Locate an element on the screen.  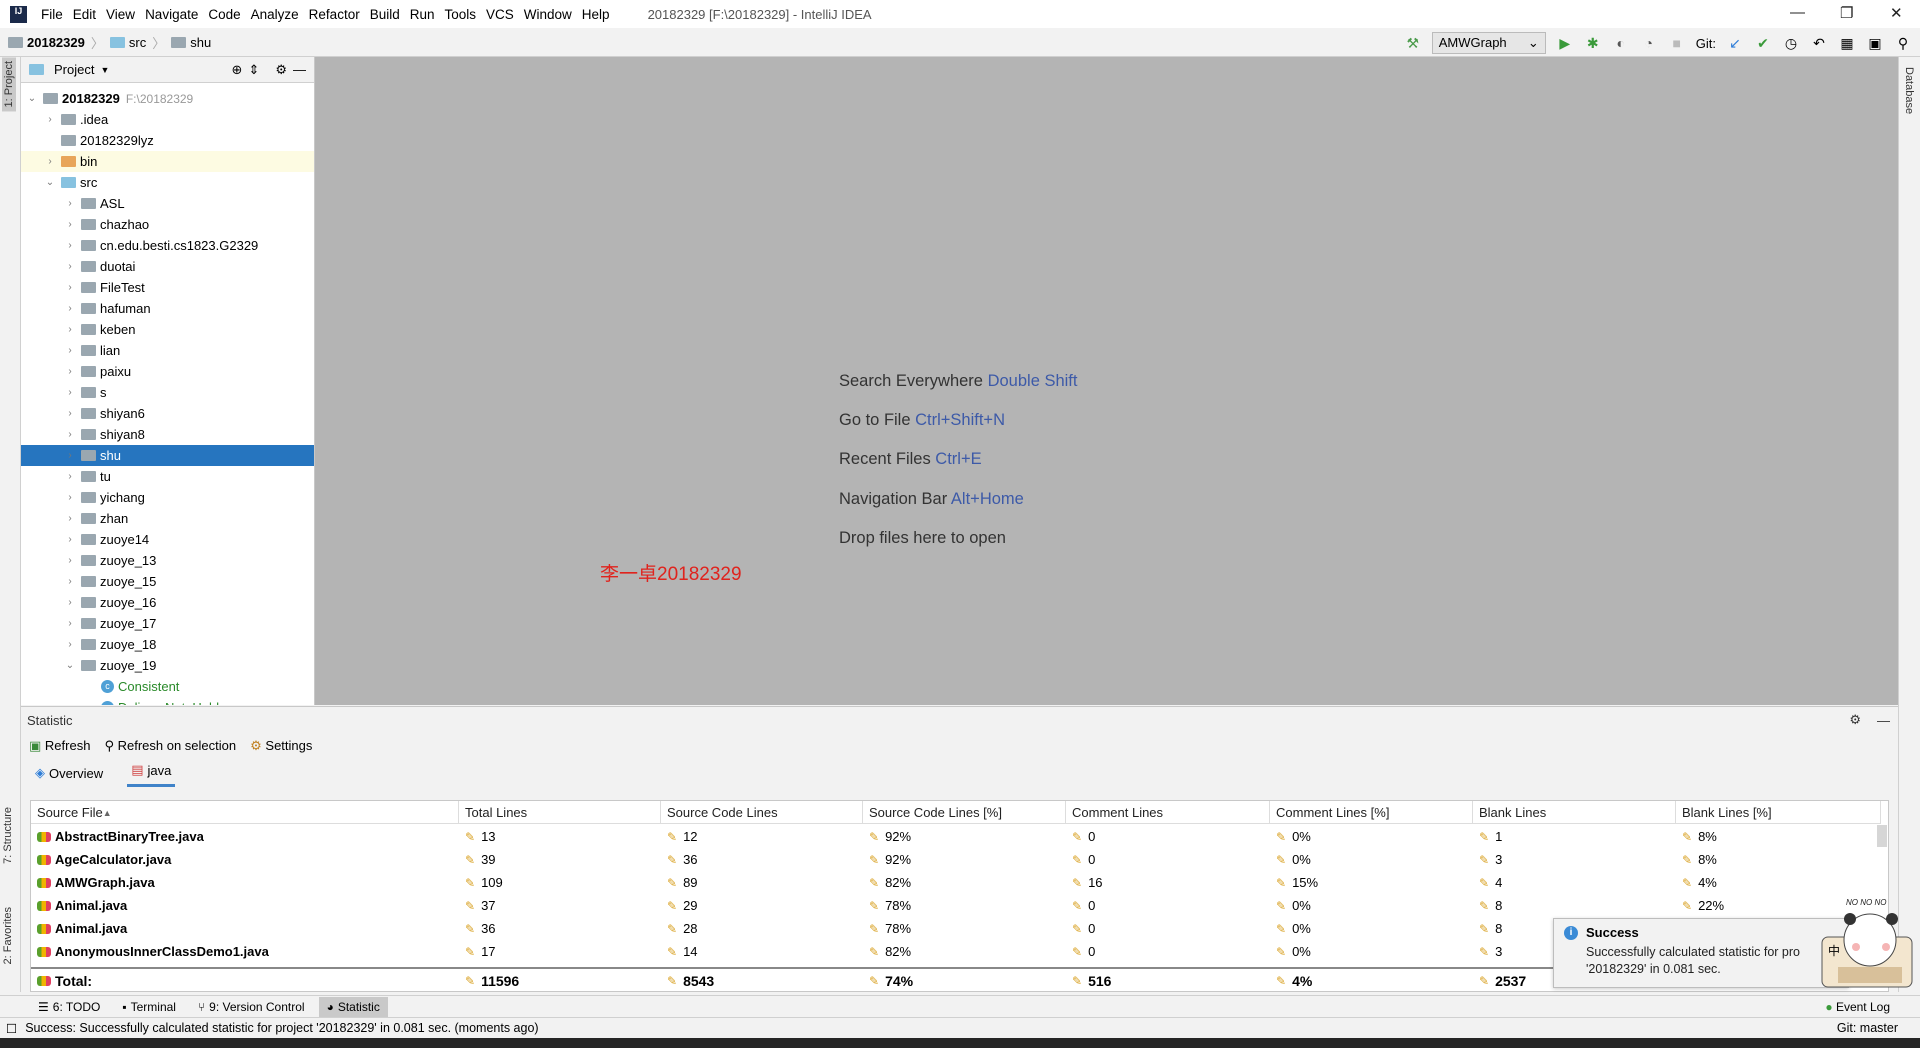
tree-item: › zuoye_18 is located at coordinates (167, 644).